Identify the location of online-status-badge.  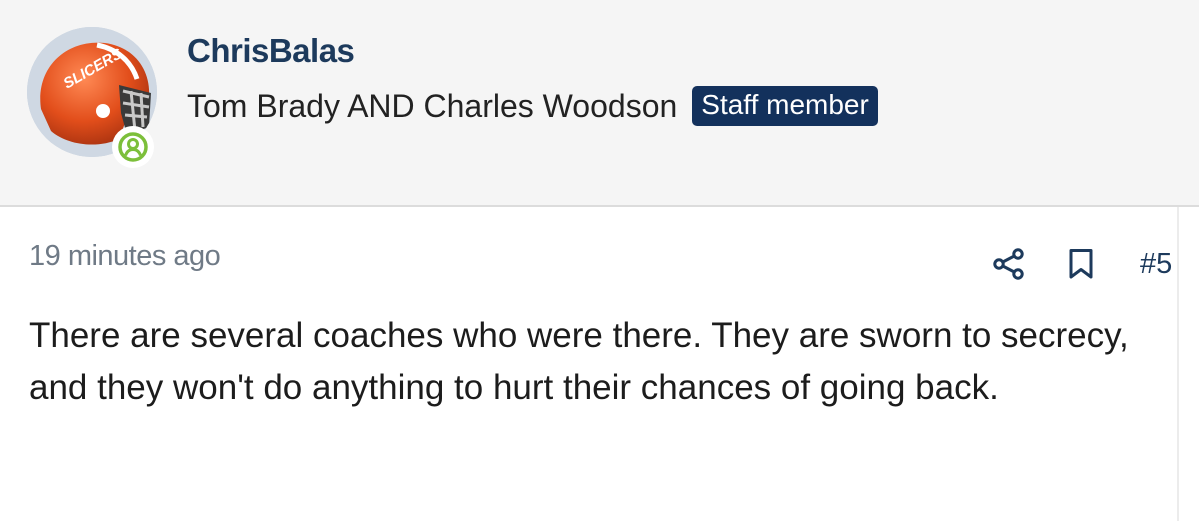
(133, 147).